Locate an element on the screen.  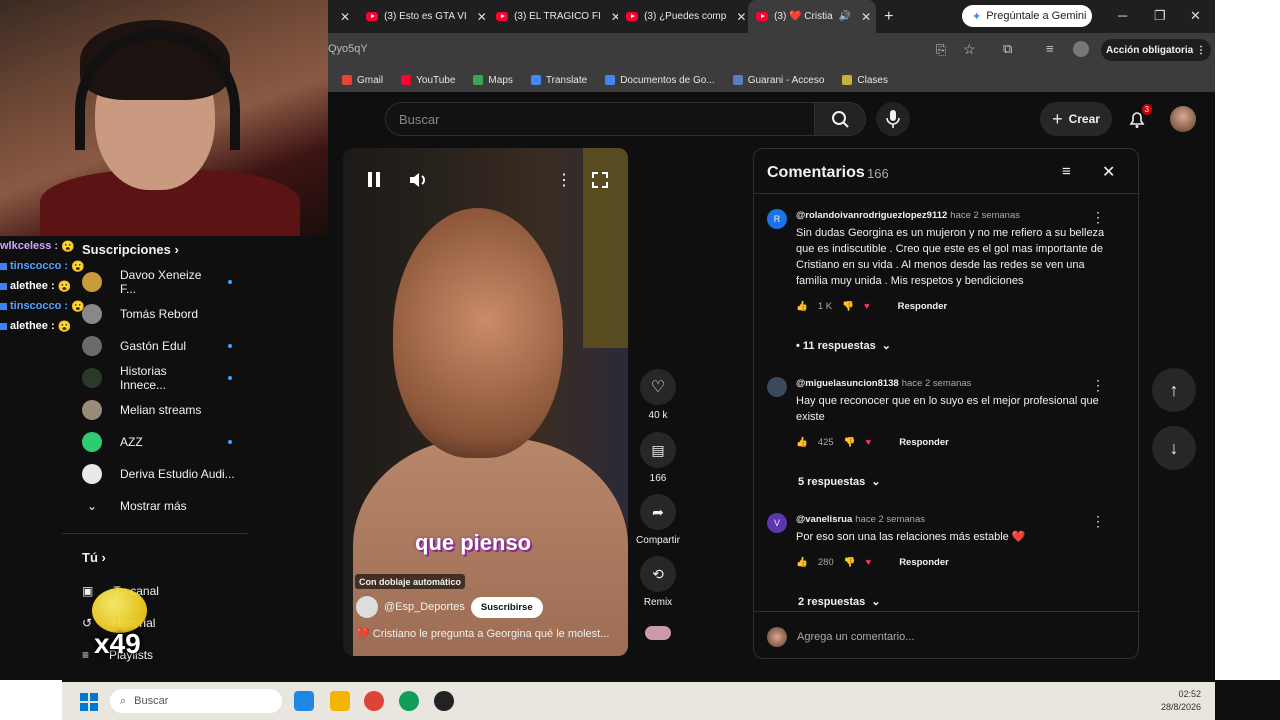
extensions-icon: ⧉ is located at coordinates (1007, 49).